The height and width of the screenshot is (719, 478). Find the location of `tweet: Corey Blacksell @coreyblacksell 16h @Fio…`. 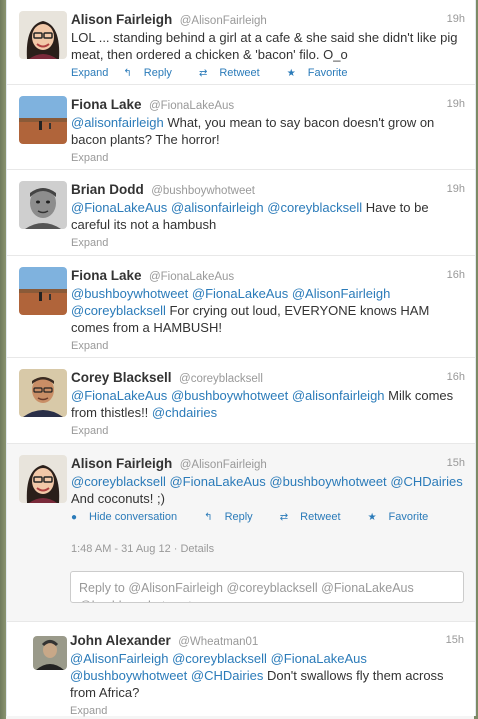

tweet: Corey Blacksell @coreyblacksell 16h @Fio… is located at coordinates (241, 401).